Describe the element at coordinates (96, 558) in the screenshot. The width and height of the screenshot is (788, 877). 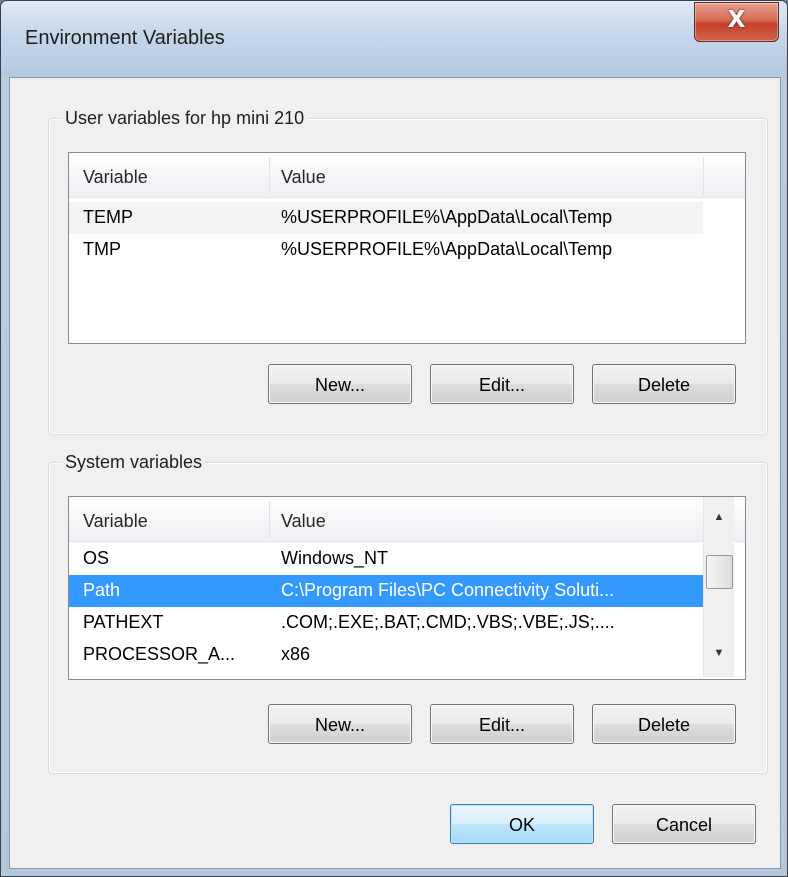
I see `variable-name: OS` at that location.